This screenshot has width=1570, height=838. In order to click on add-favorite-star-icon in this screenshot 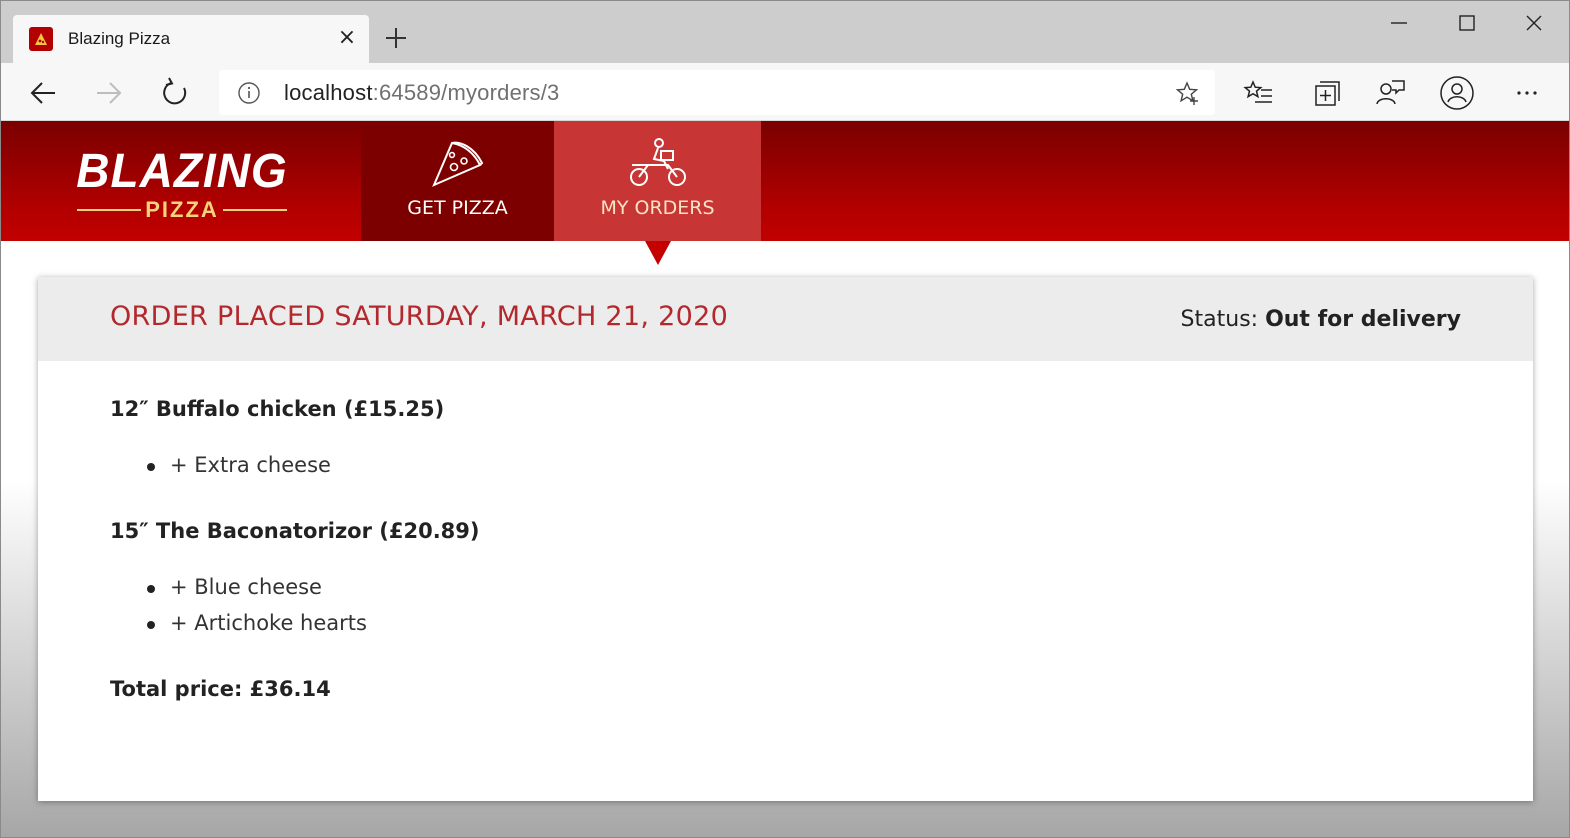, I will do `click(1188, 95)`.